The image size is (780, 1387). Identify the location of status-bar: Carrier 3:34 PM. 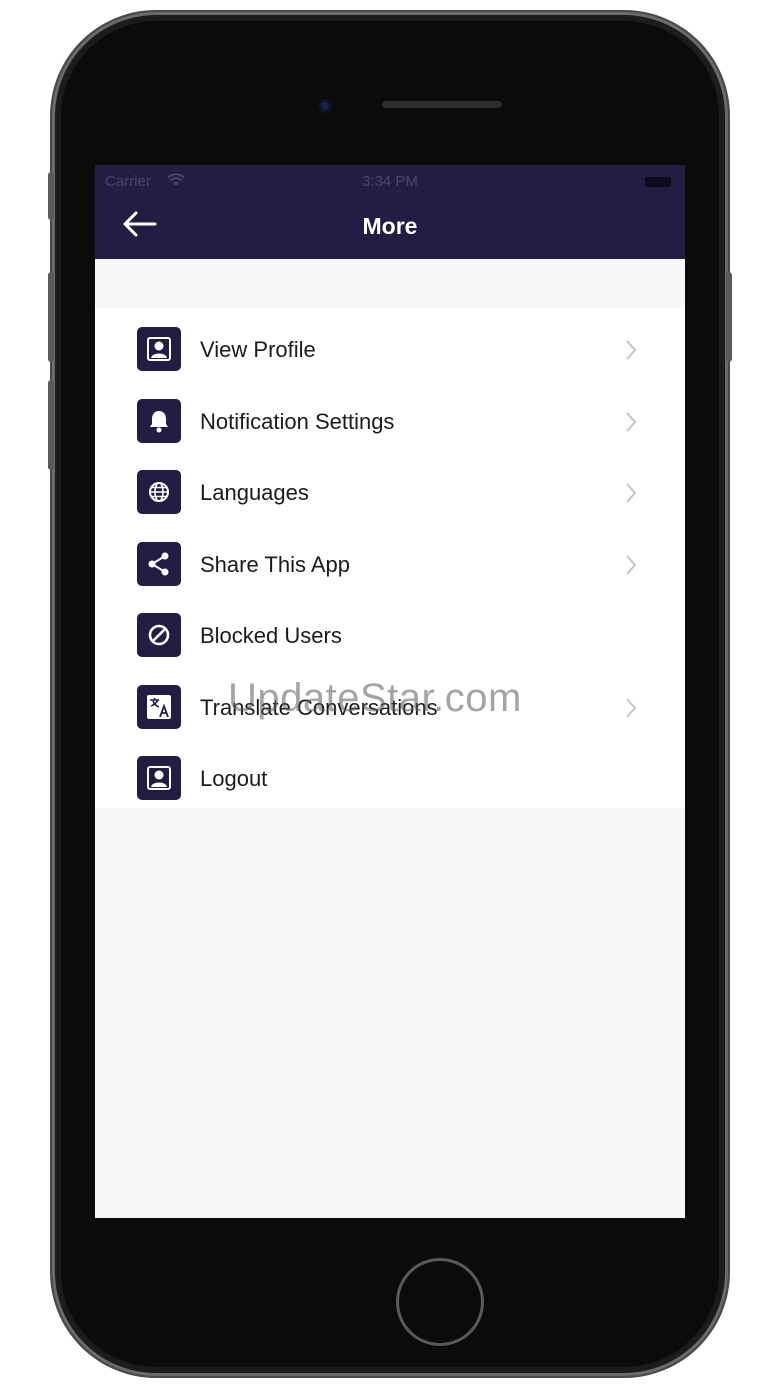
(390, 182).